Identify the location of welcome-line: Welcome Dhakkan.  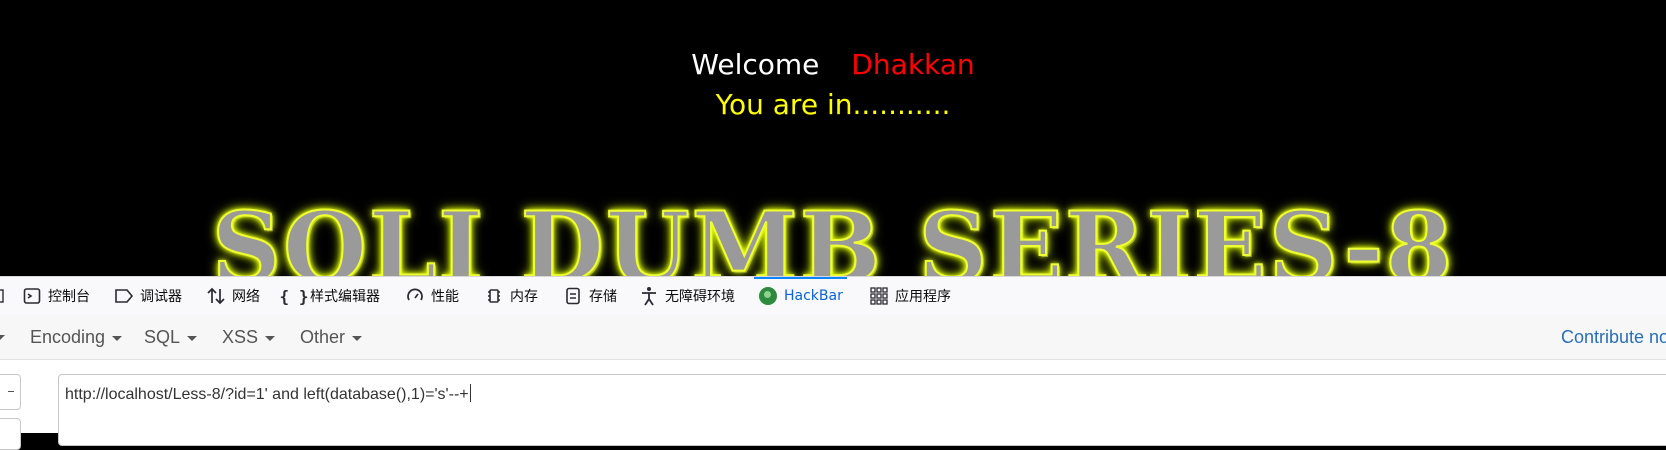
(833, 64).